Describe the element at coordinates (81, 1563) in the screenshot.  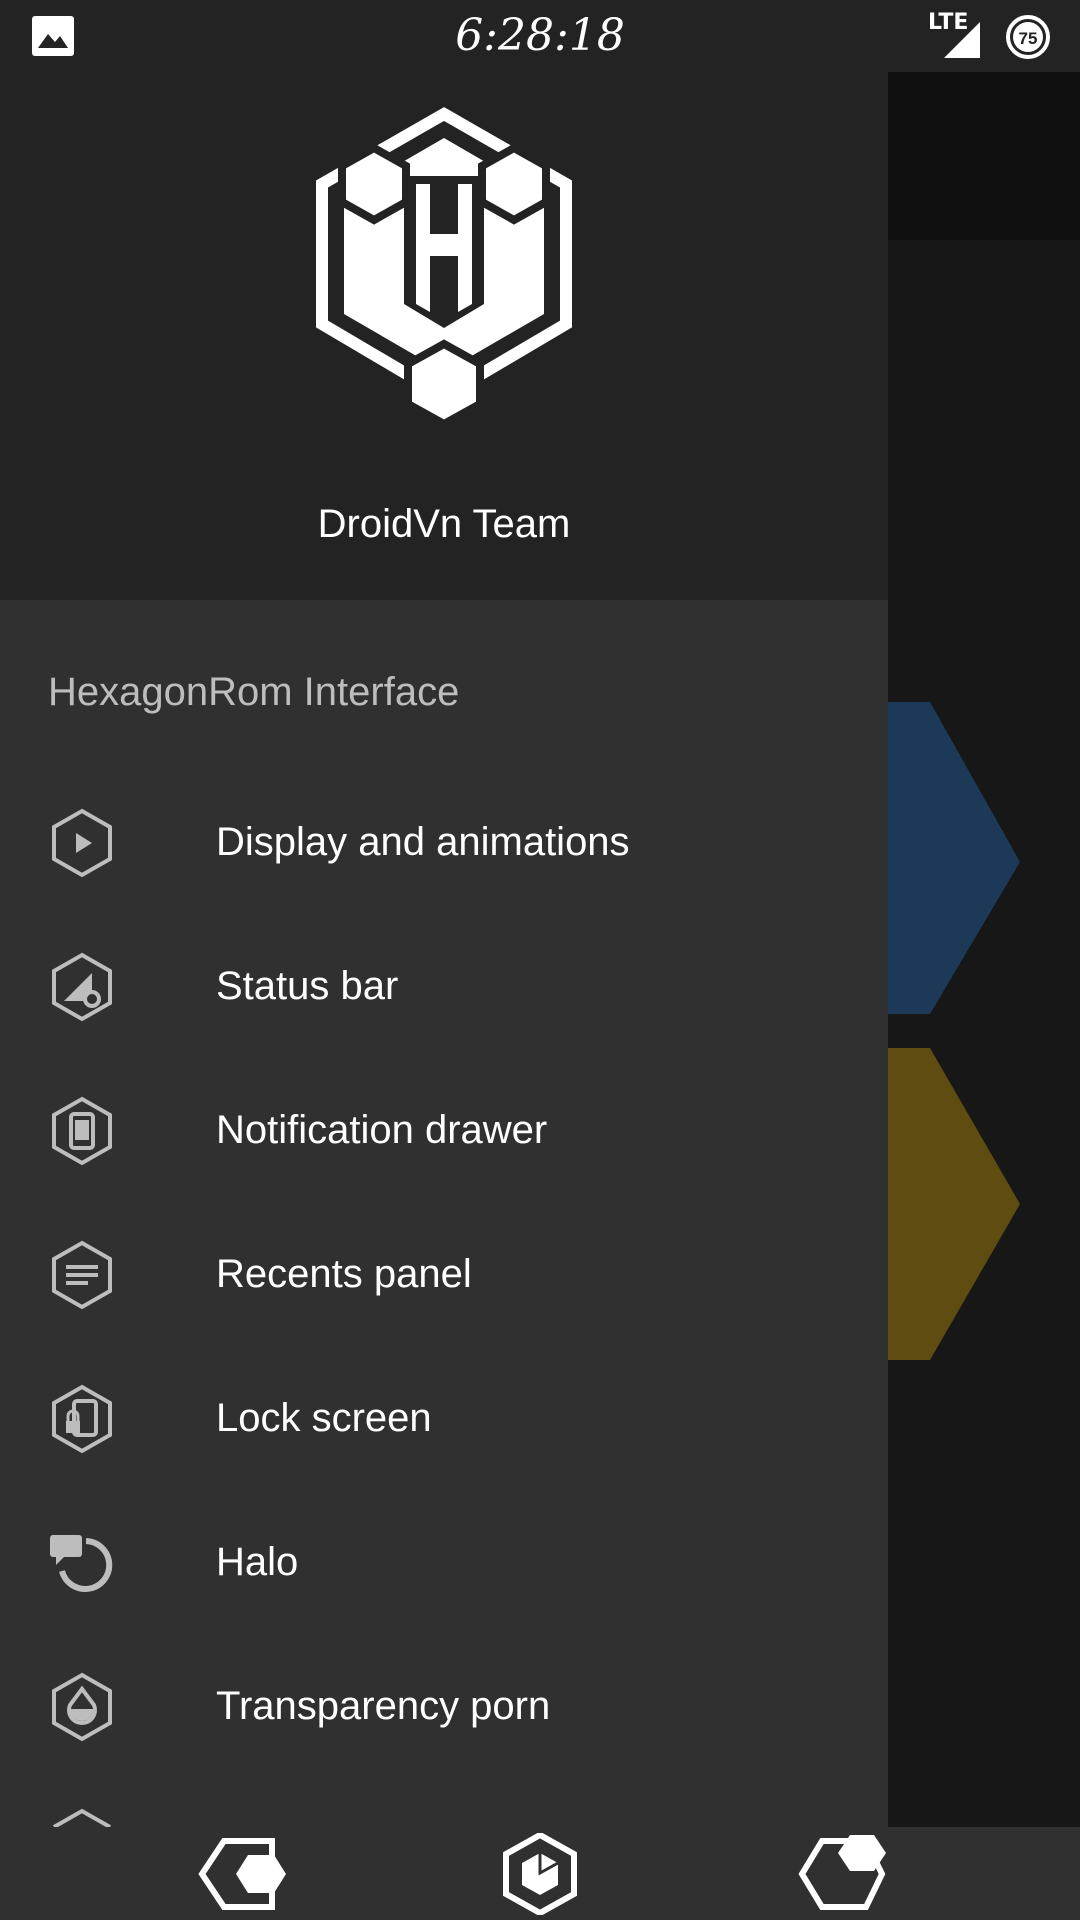
I see `halo-icon` at that location.